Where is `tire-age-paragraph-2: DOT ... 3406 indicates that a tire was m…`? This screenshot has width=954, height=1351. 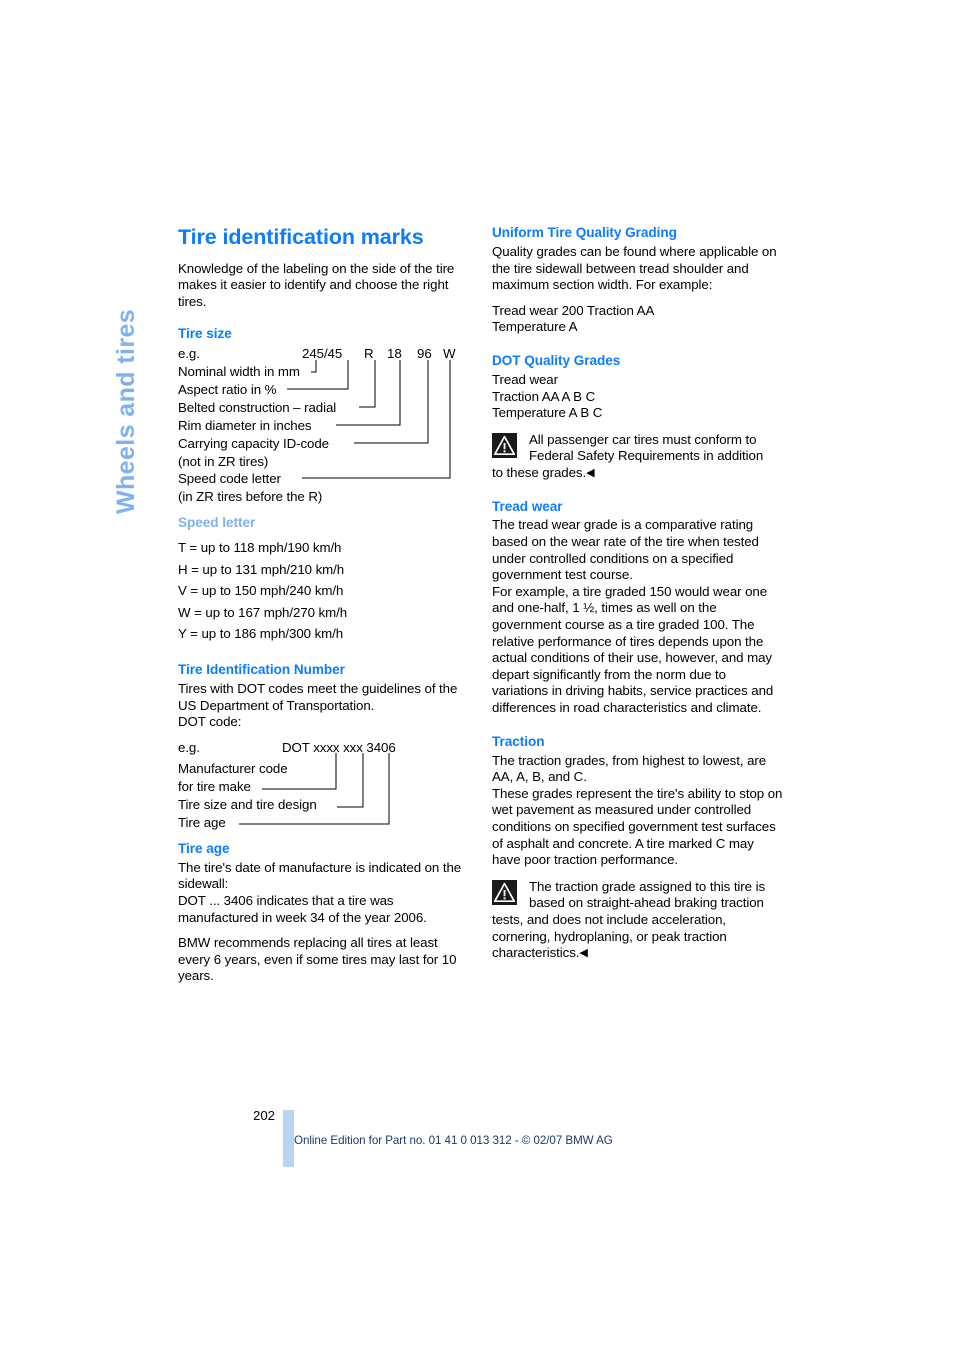 tire-age-paragraph-2: DOT ... 3406 indicates that a tire was m… is located at coordinates (302, 908).